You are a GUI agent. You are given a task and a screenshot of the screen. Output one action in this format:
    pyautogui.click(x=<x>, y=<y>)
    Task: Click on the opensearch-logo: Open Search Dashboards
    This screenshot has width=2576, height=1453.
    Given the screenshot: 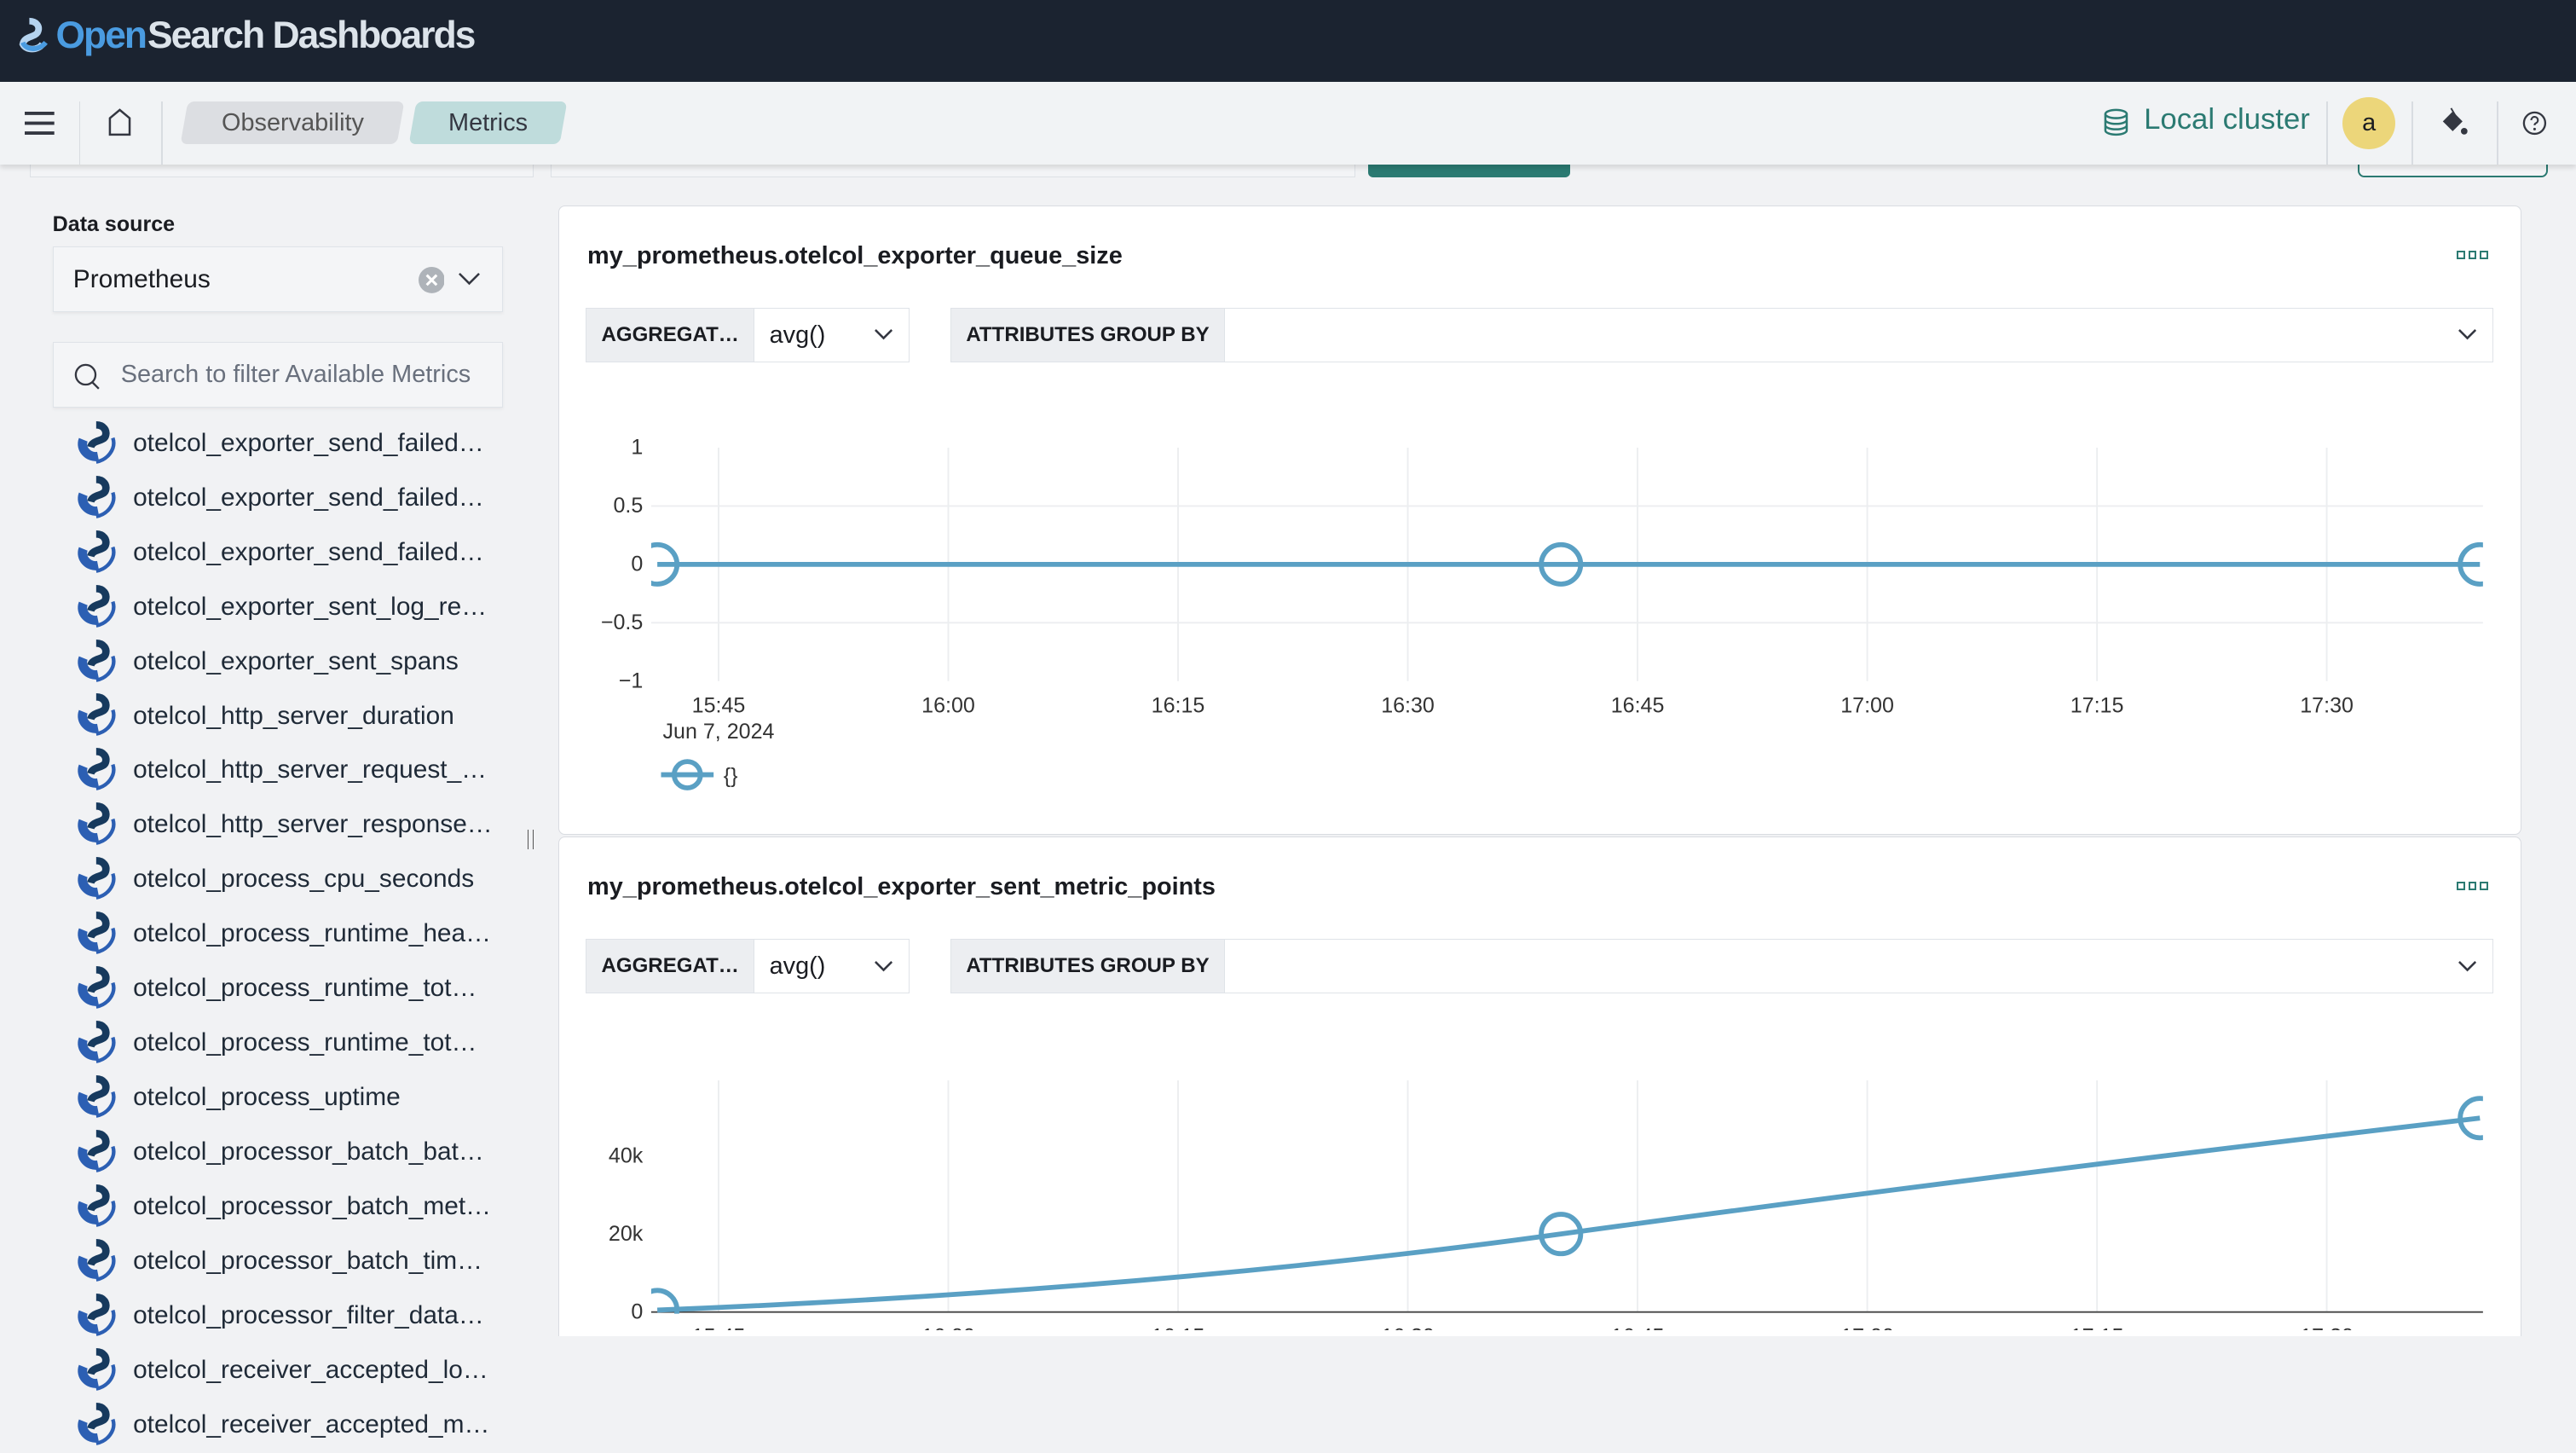 What is the action you would take?
    pyautogui.click(x=246, y=36)
    